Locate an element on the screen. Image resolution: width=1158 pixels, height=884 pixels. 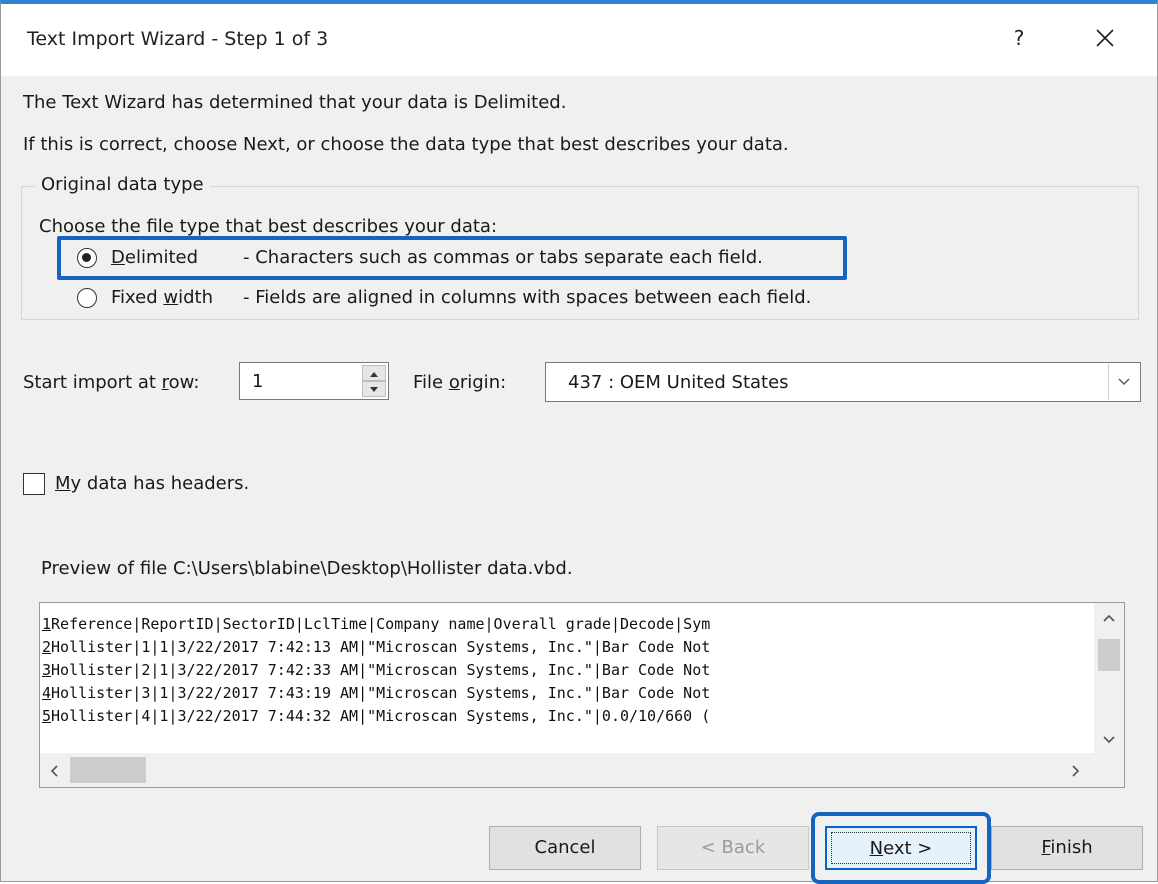
file-origin-select: 437 : OEM United States is located at coordinates (843, 382).